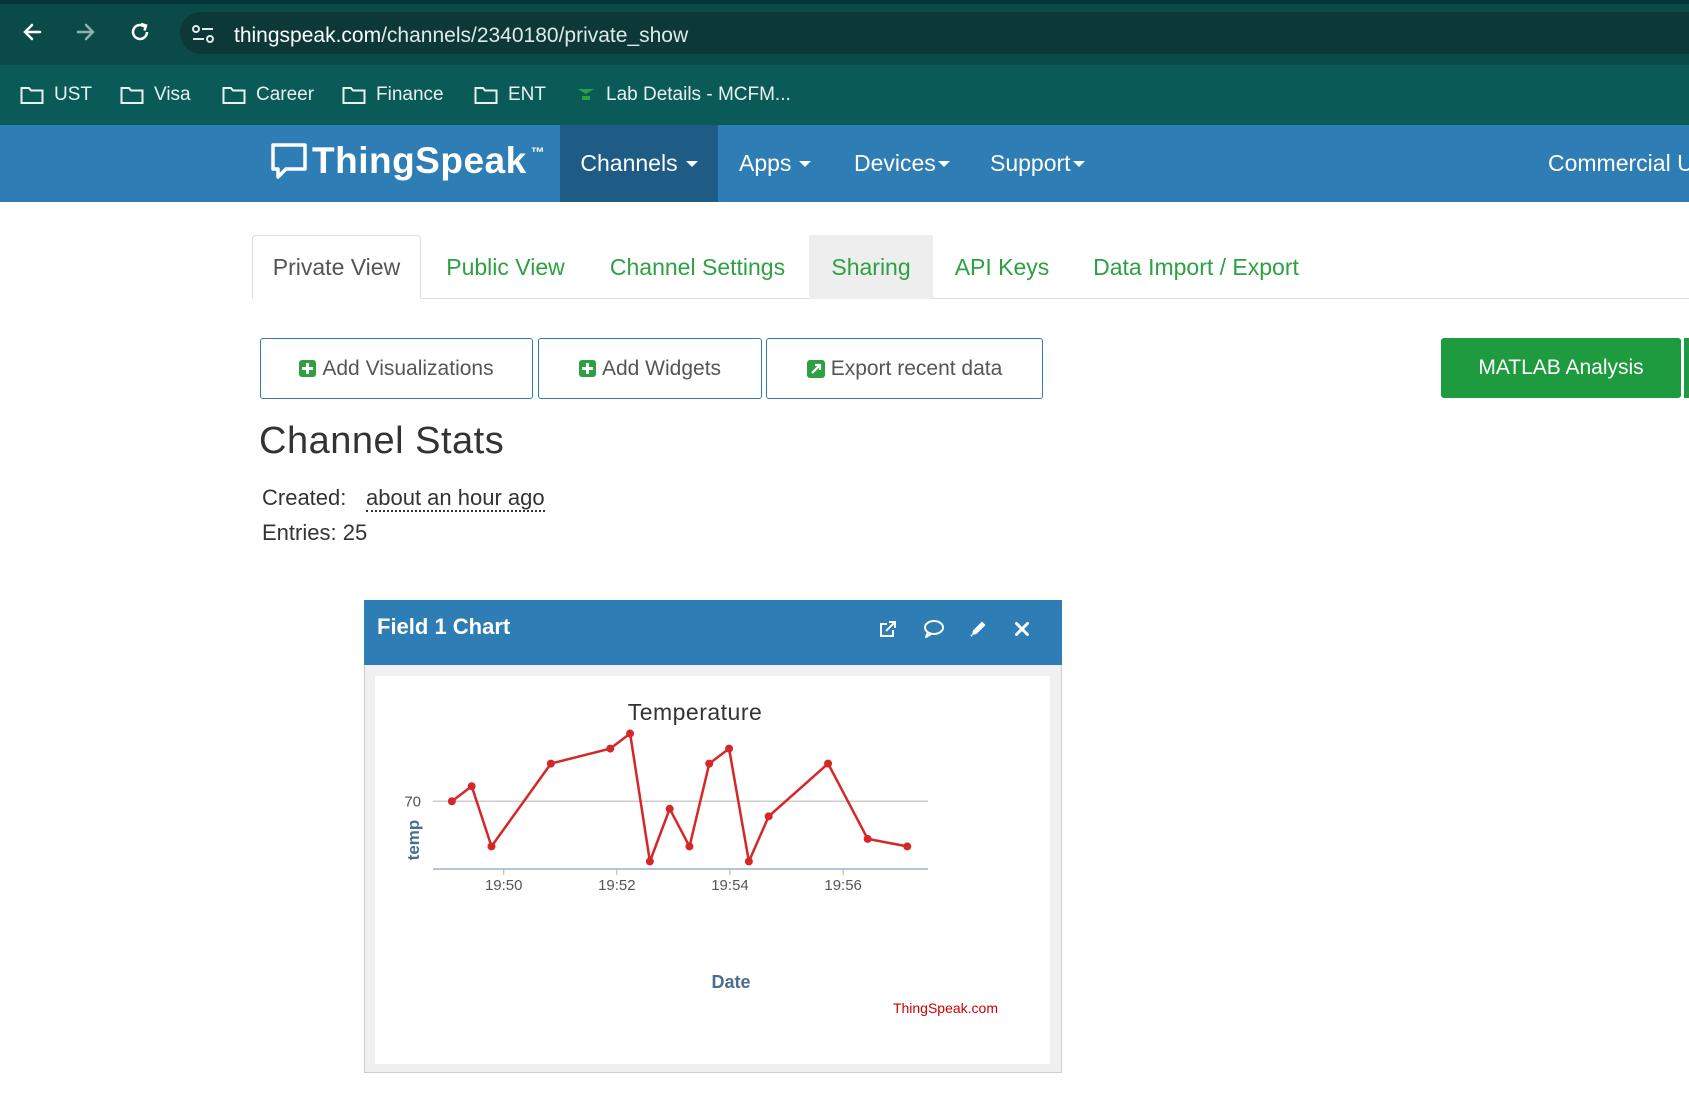  Describe the element at coordinates (504, 885) in the screenshot. I see `chart-x-tick-label: 19:50` at that location.